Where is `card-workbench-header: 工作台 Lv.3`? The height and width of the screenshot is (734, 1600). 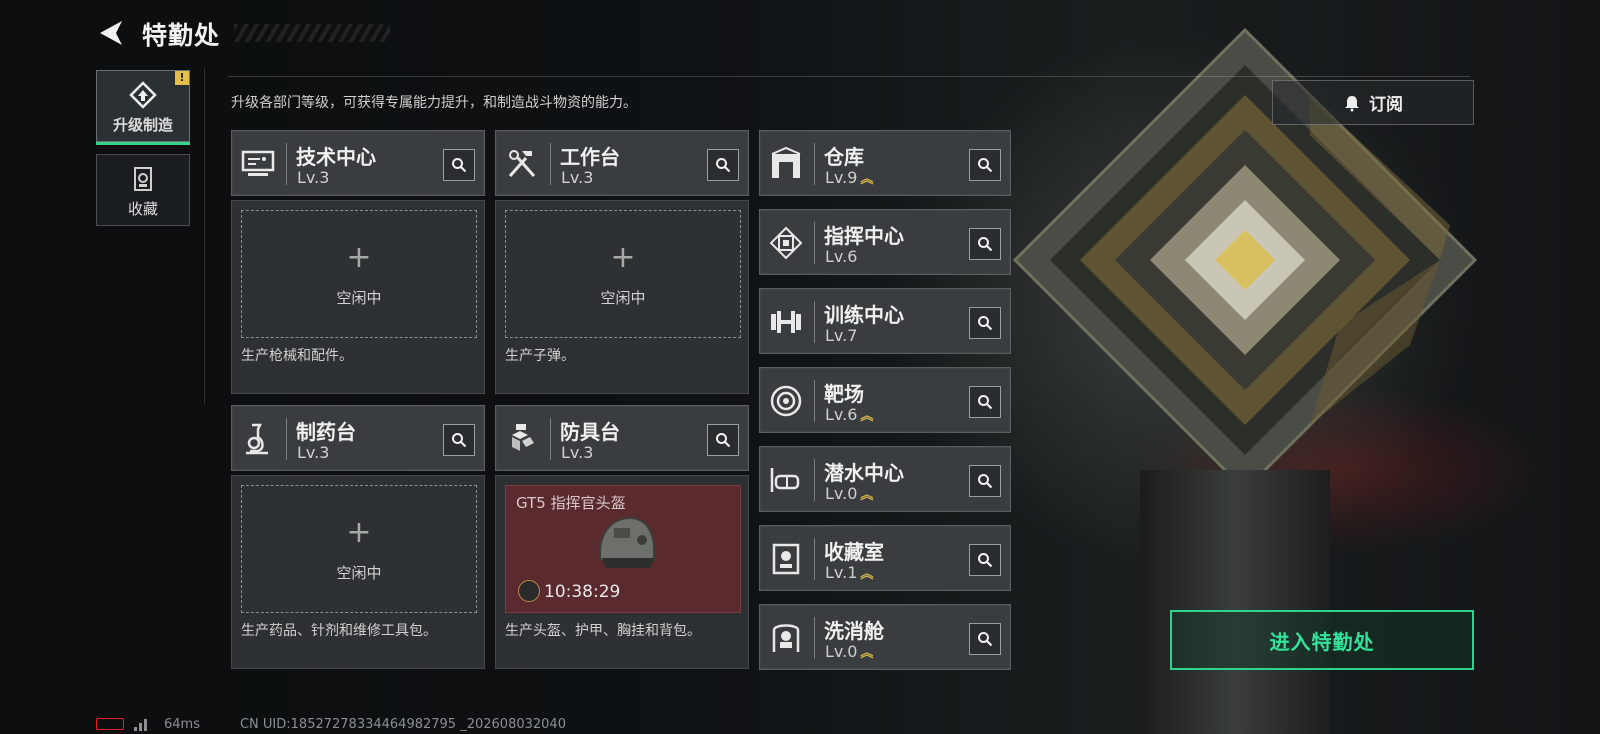 card-workbench-header: 工作台 Lv.3 is located at coordinates (622, 163).